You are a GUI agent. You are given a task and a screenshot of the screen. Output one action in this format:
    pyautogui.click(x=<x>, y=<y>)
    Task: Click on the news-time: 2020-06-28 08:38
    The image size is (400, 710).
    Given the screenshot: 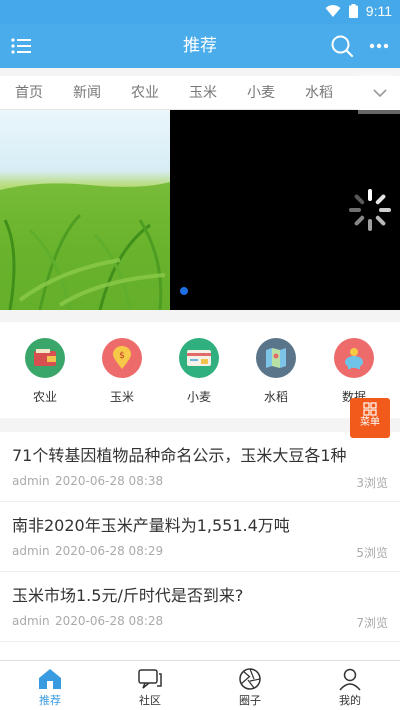 What is the action you would take?
    pyautogui.click(x=109, y=481)
    